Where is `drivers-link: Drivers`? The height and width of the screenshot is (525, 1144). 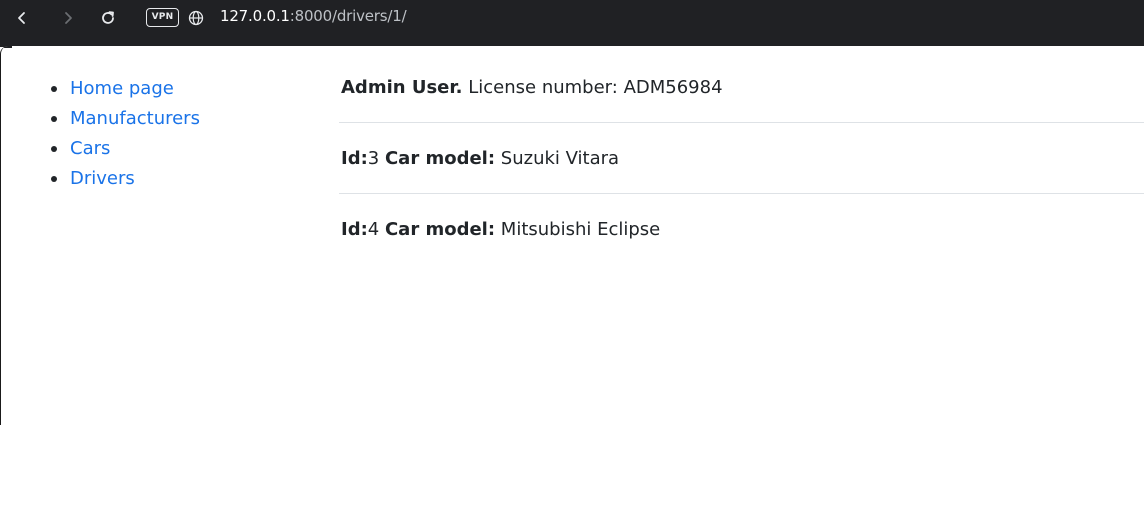
drivers-link: Drivers is located at coordinates (102, 178).